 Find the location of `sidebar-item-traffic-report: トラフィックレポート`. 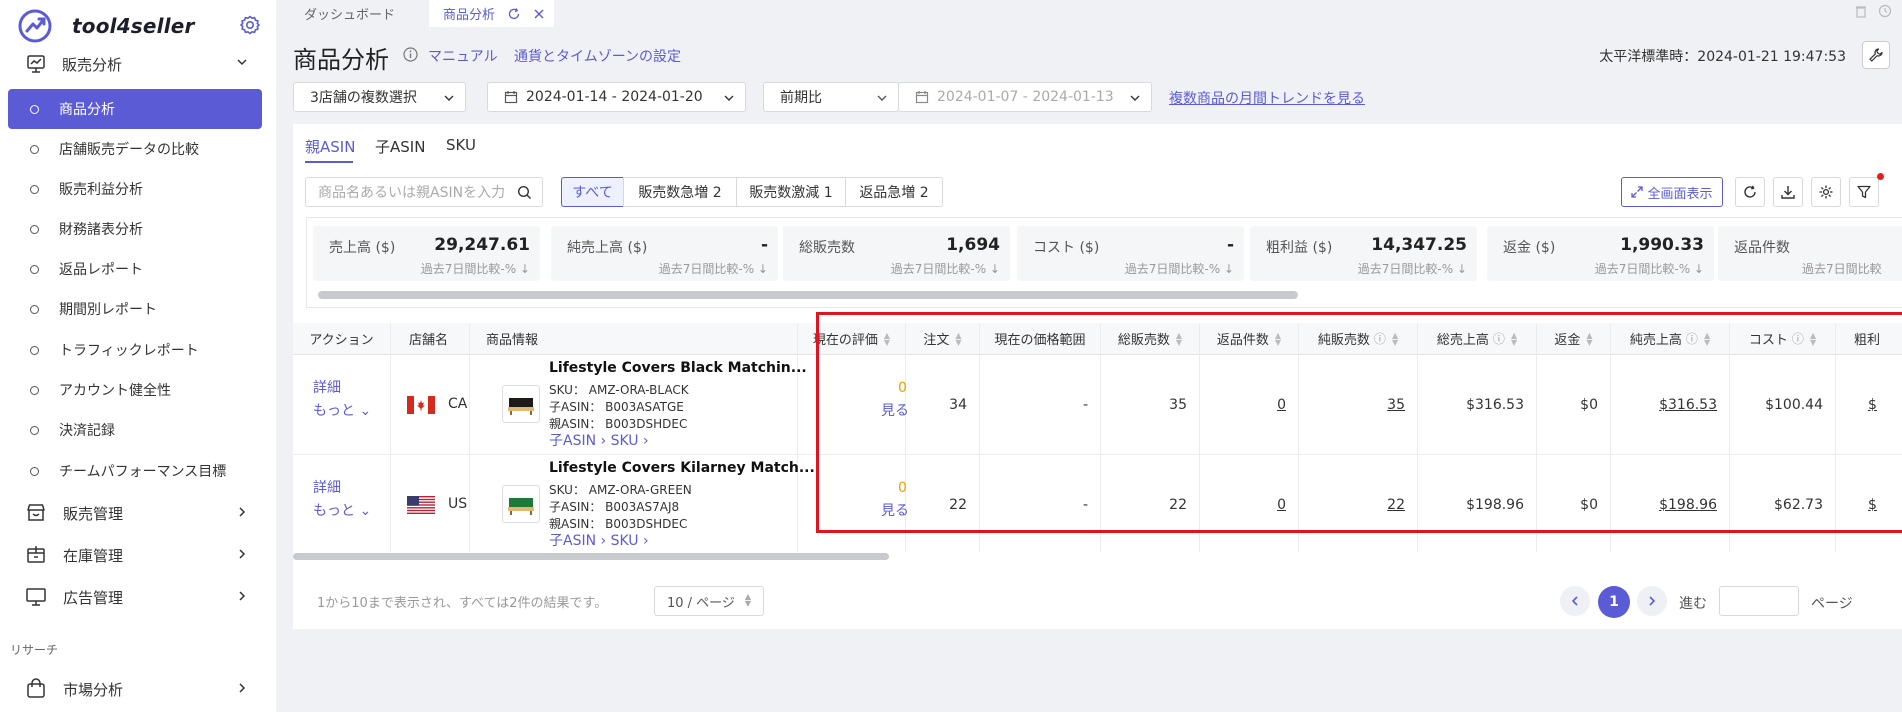

sidebar-item-traffic-report: トラフィックレポート is located at coordinates (135, 350).